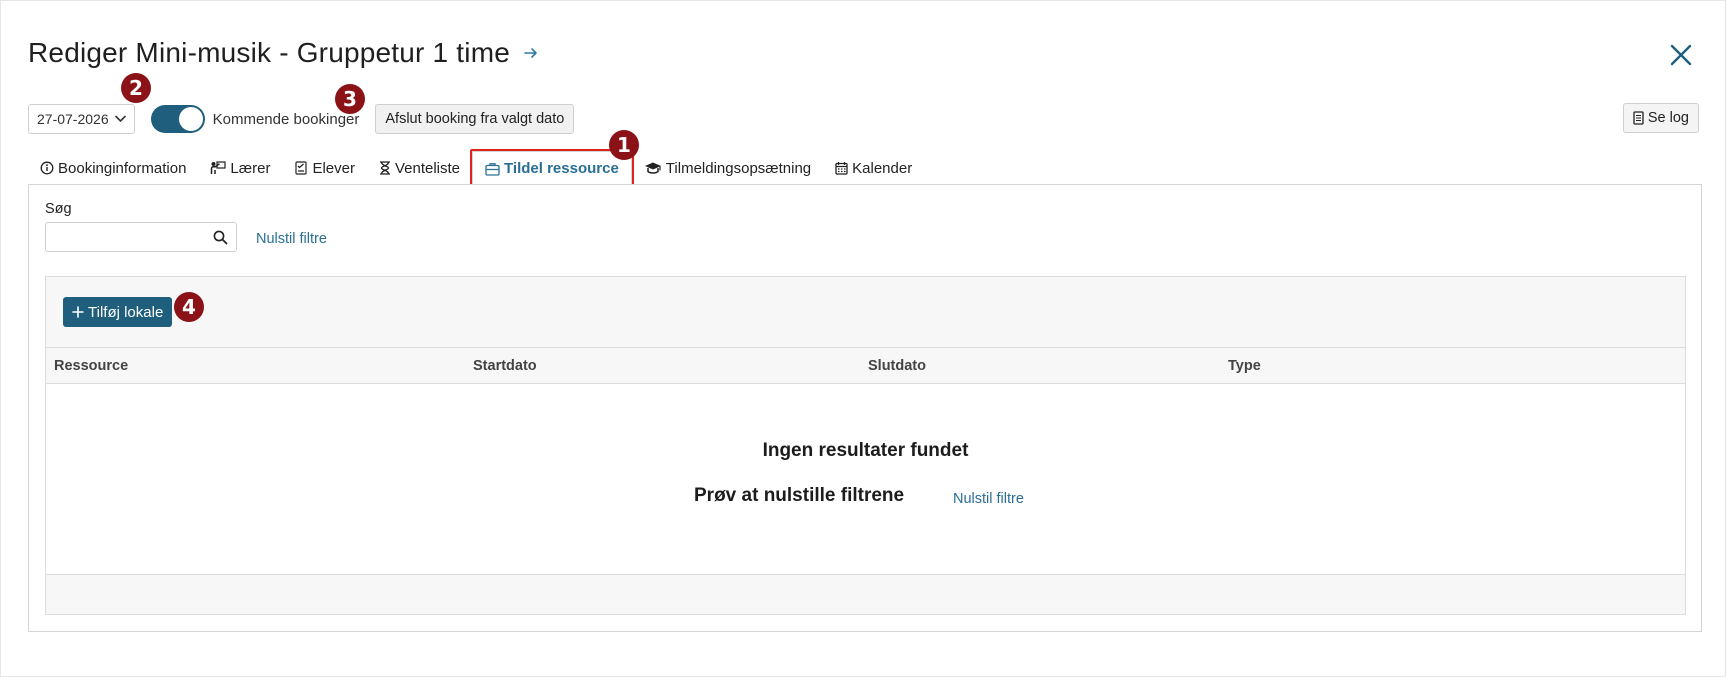 The height and width of the screenshot is (677, 1726). I want to click on close-icon, so click(1681, 55).